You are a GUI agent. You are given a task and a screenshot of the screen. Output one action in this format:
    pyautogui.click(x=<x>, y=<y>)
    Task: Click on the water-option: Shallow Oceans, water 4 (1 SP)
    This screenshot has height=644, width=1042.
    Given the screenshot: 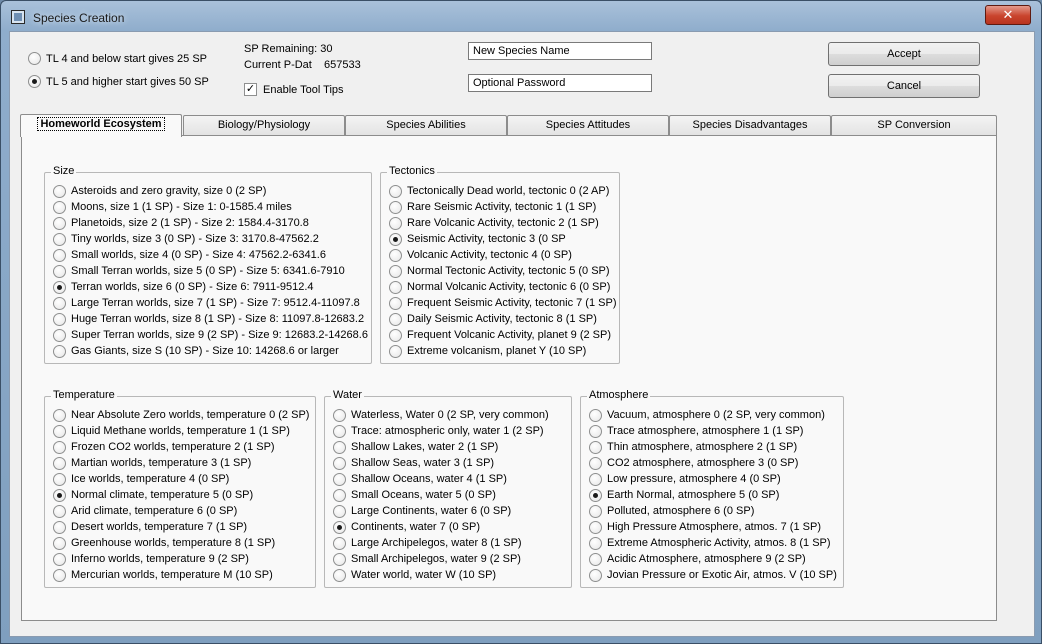 What is the action you would take?
    pyautogui.click(x=441, y=479)
    